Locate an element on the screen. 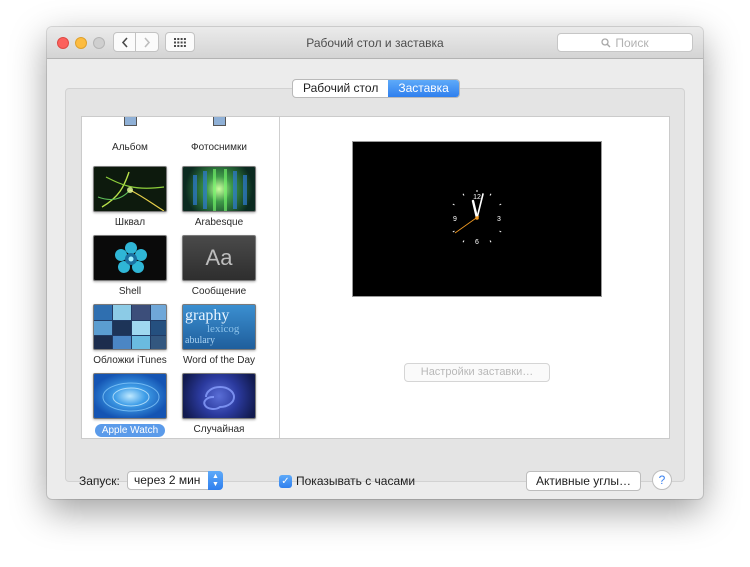 This screenshot has width=750, height=567. screensaver-item-apple-watch: Apple Watch is located at coordinates (130, 405).